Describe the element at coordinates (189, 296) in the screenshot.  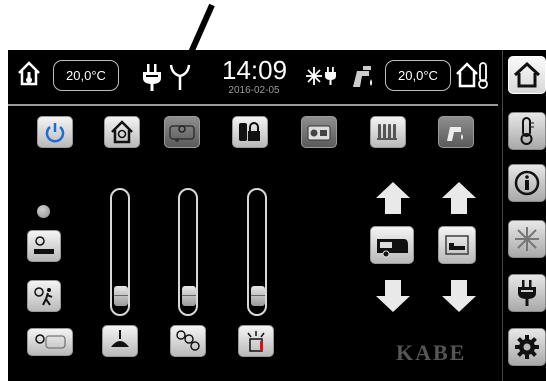
I see `spotlights-slider-knob` at that location.